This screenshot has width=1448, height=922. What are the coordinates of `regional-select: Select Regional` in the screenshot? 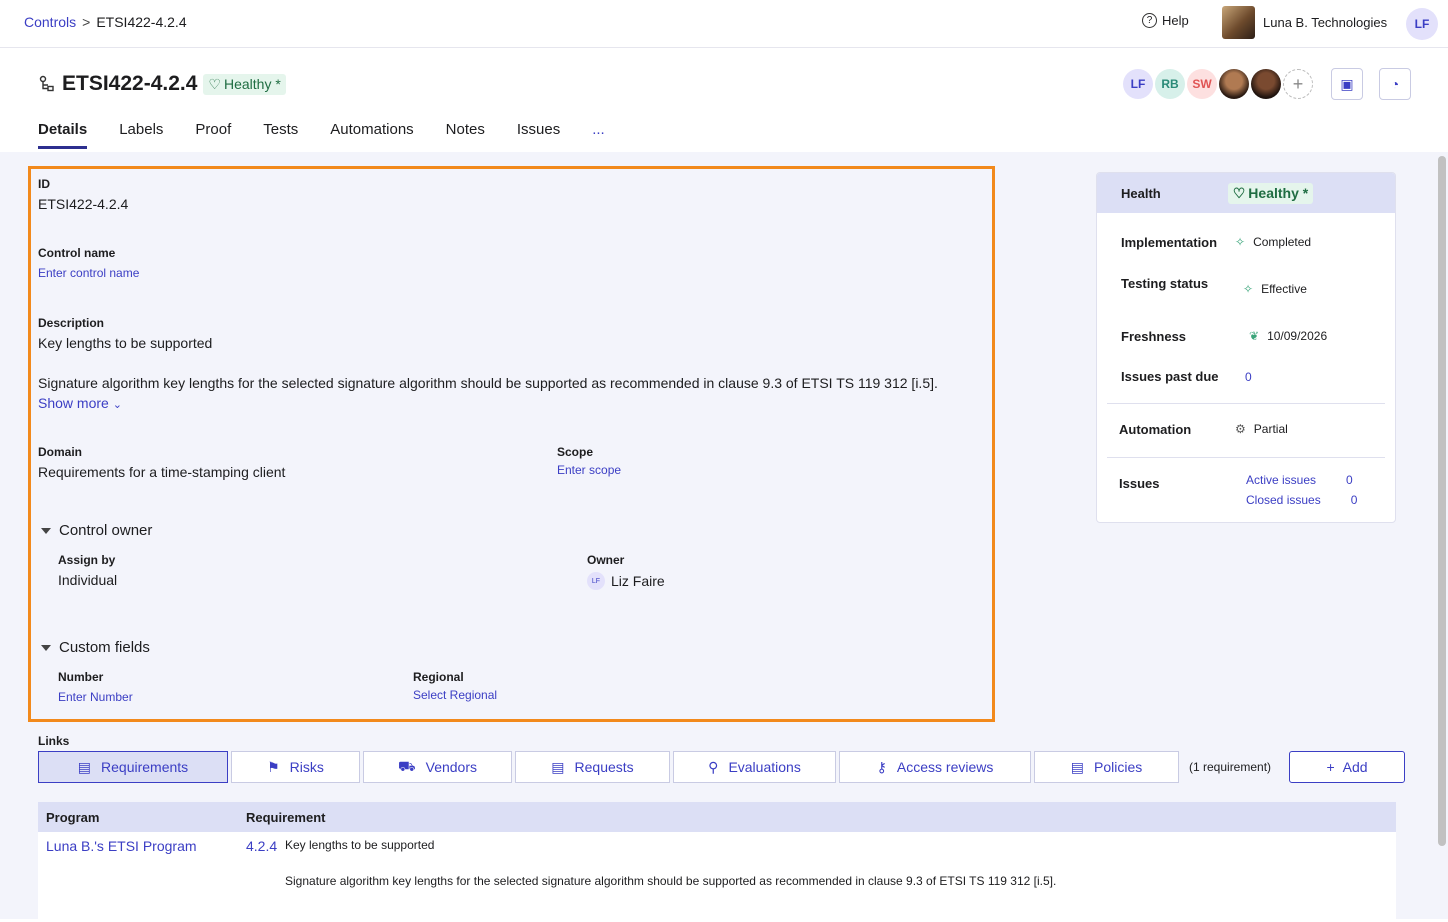 It's located at (455, 695).